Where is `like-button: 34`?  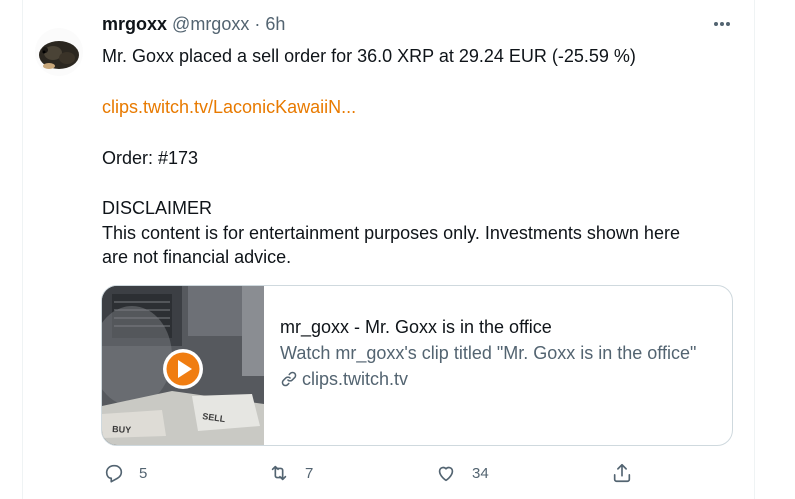 like-button: 34 is located at coordinates (461, 473).